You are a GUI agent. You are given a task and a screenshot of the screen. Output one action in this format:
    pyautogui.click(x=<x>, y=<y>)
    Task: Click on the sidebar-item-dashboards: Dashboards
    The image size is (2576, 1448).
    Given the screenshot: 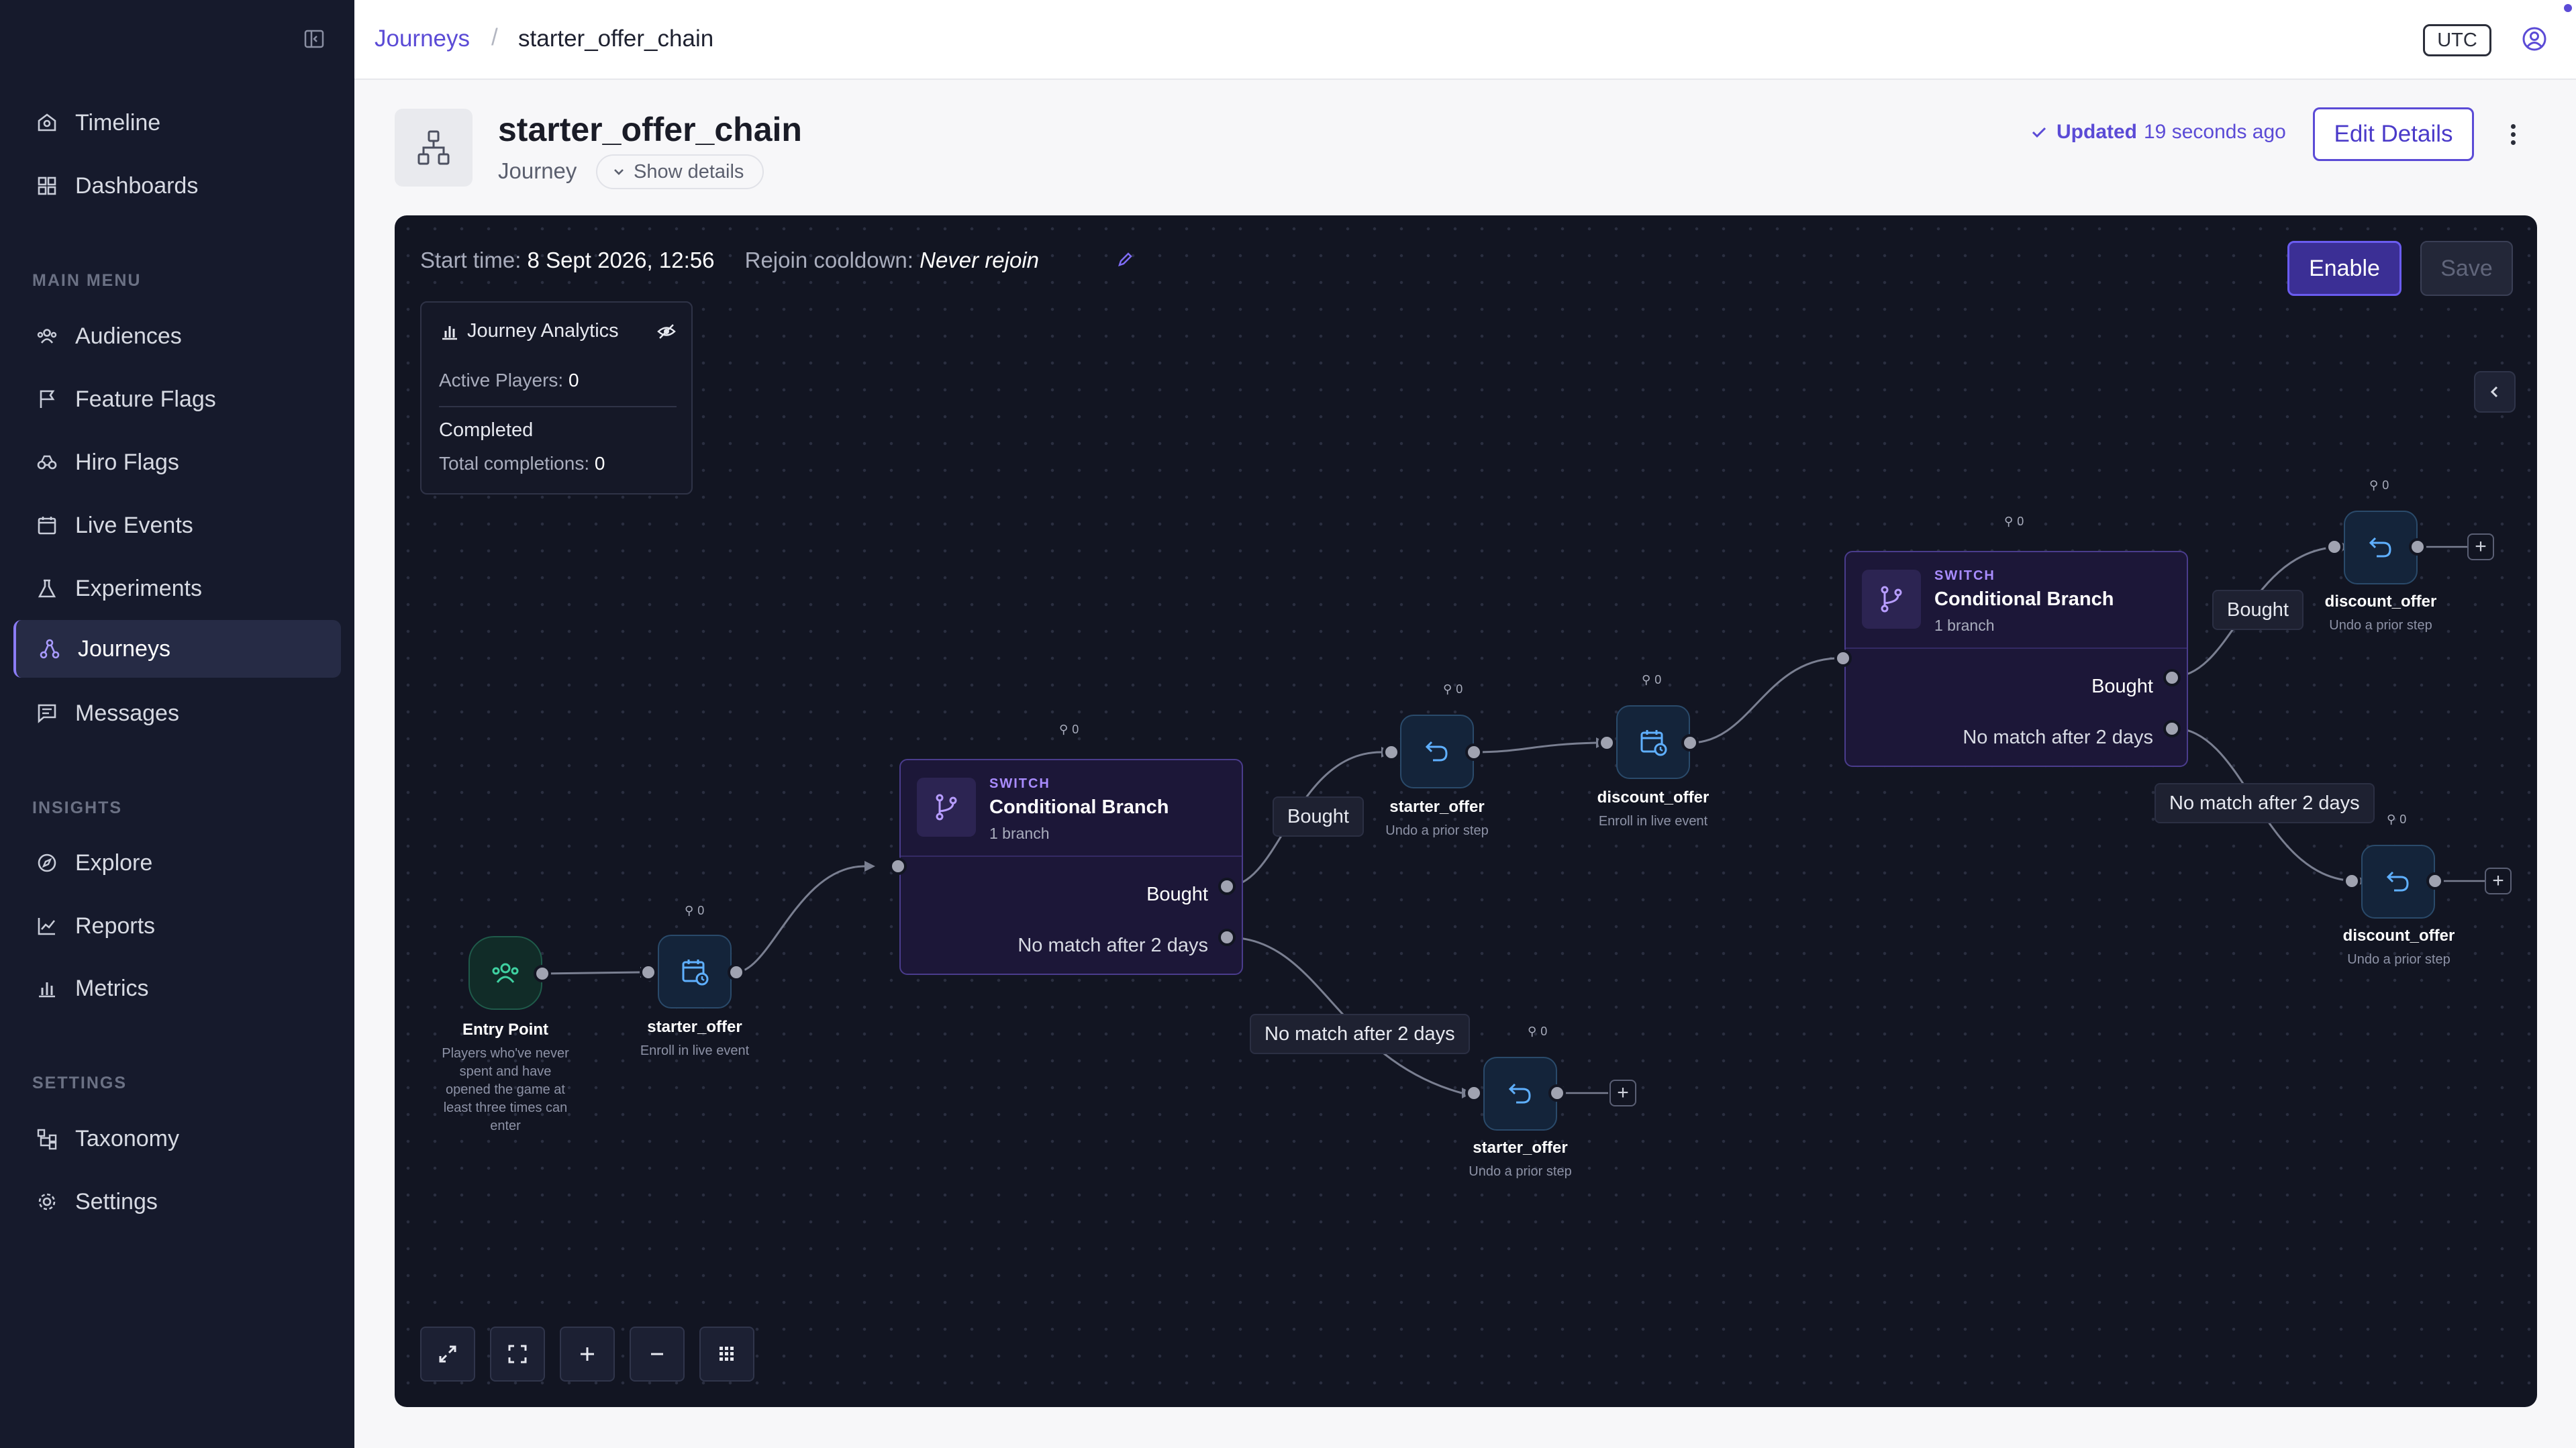 What is the action you would take?
    pyautogui.click(x=177, y=186)
    